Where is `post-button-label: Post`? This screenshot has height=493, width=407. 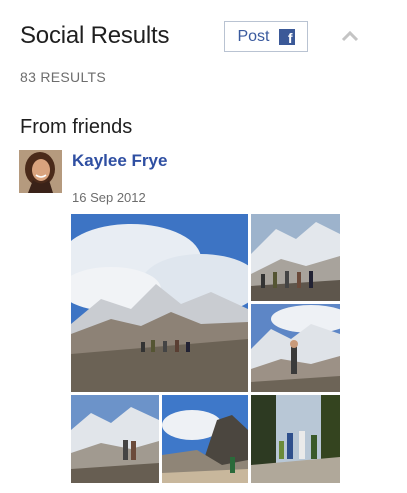
post-button-label: Post is located at coordinates (253, 36).